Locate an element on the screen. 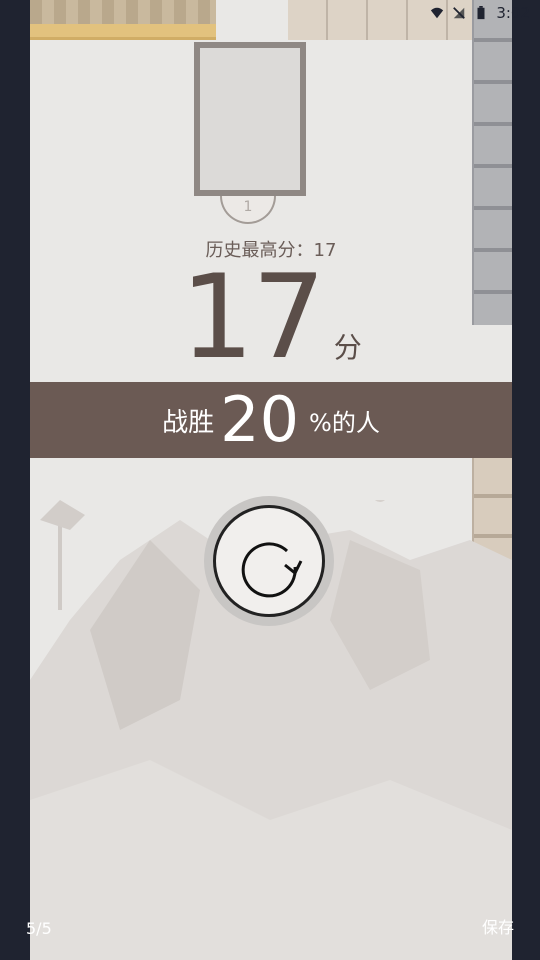 The width and height of the screenshot is (540, 960). beat-prefix: 战胜 is located at coordinates (188, 422).